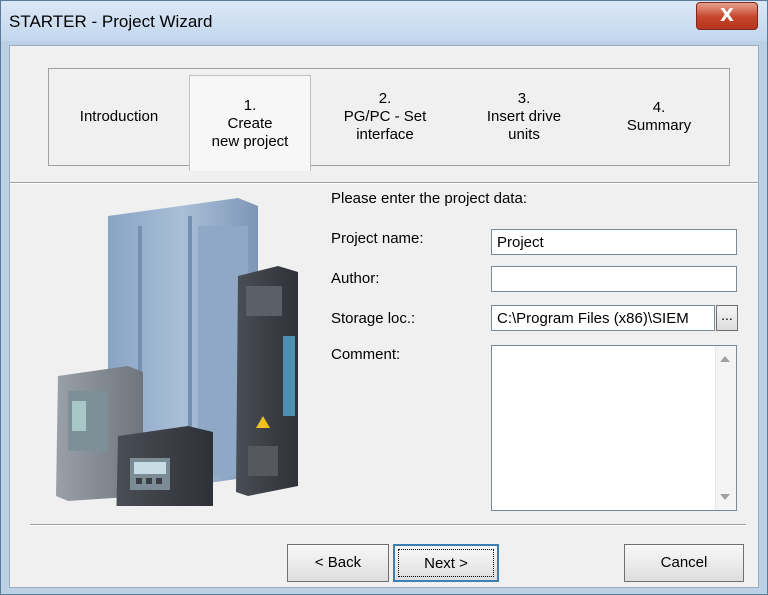  I want to click on step-set-interface: 2. PG/PC - Set interface, so click(385, 117).